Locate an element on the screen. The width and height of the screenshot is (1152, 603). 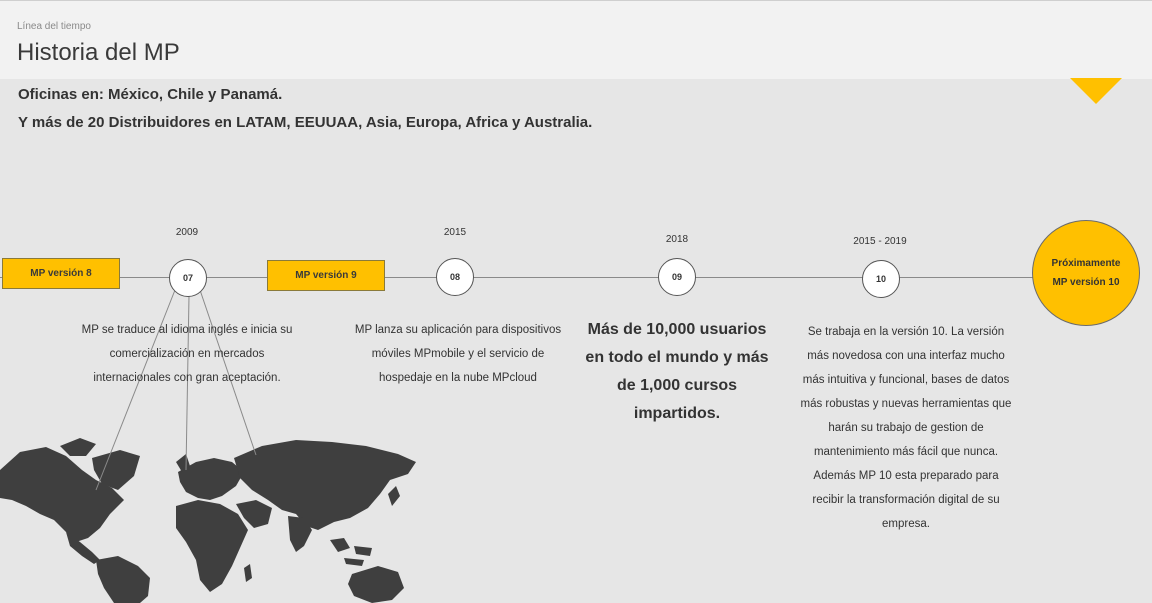
year-label-10: 2015 - 2019 is located at coordinates (880, 241).